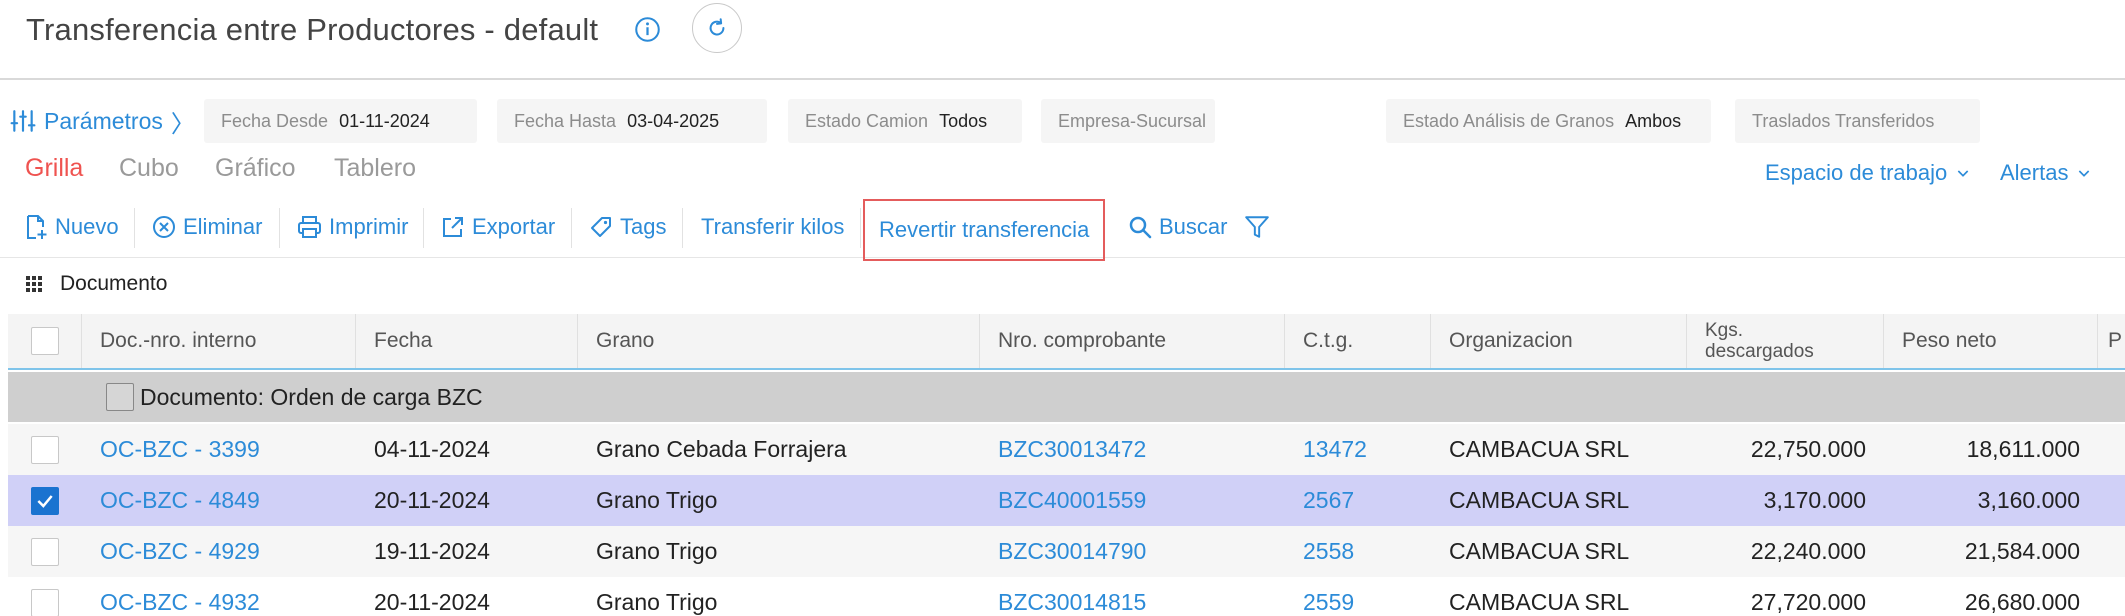  I want to click on filter-label: Estado Análisis de Granos, so click(1509, 120).